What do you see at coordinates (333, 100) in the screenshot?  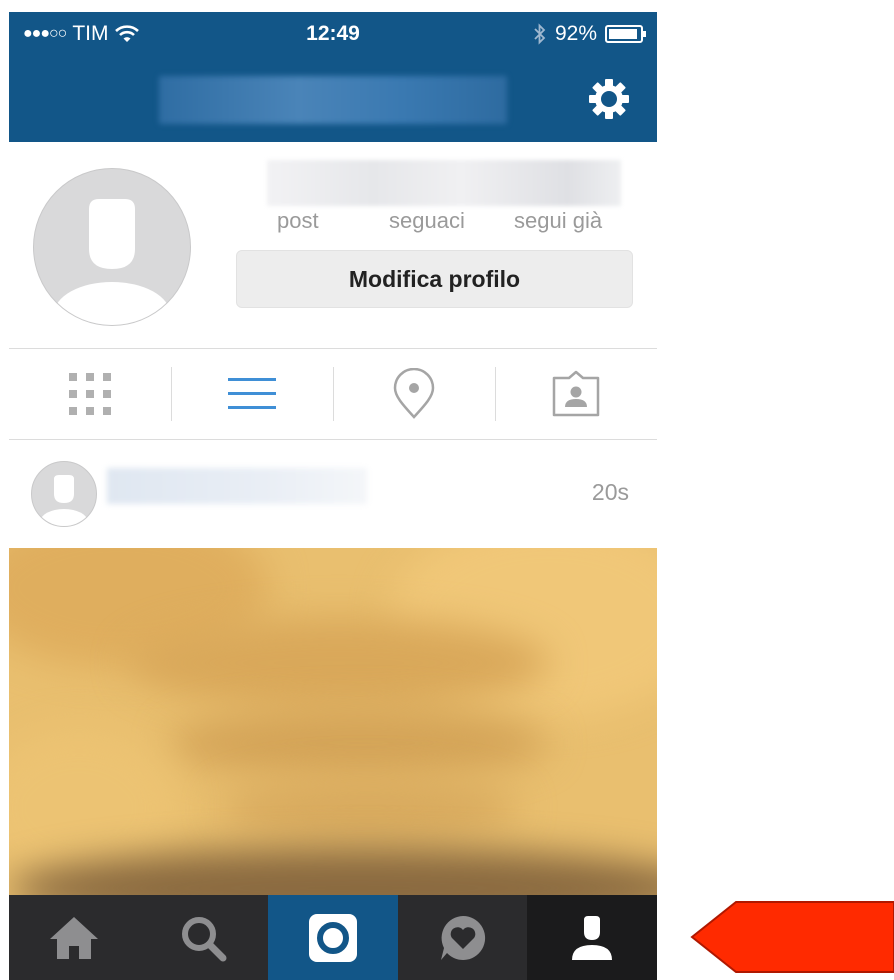 I see `profile-username-blurred` at bounding box center [333, 100].